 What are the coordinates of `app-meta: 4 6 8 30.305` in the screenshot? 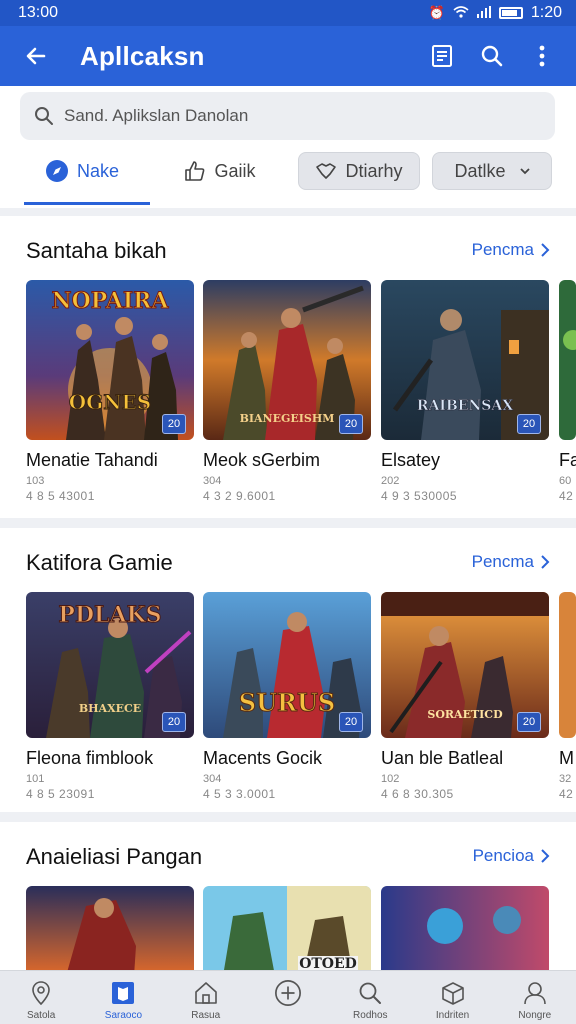 It's located at (417, 794).